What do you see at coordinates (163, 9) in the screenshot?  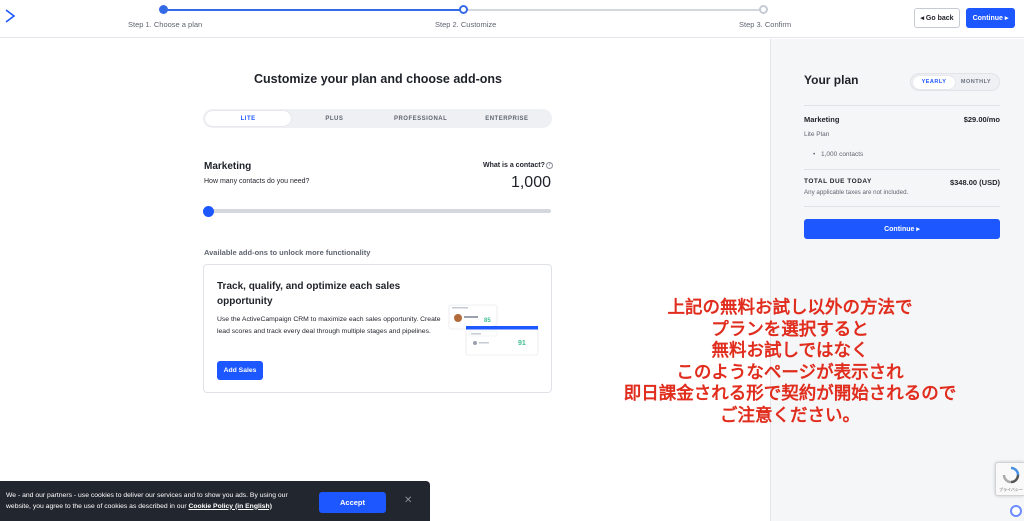 I see `step-1-dot` at bounding box center [163, 9].